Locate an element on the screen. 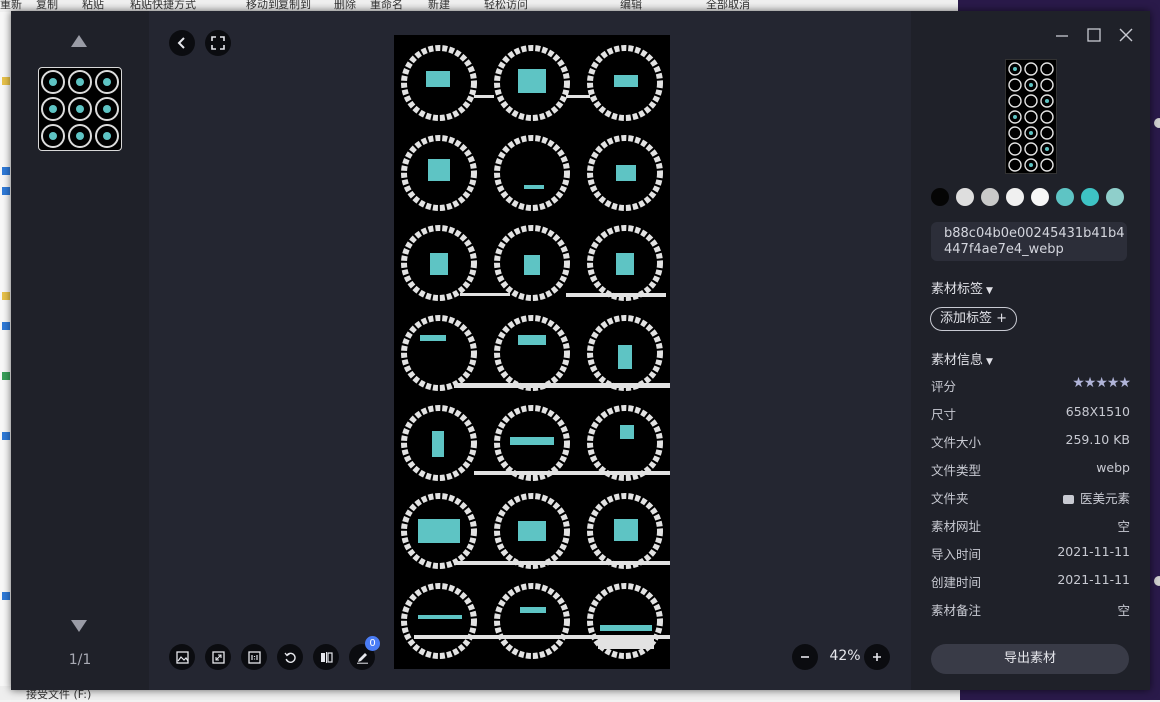  export-button: 导出素材 is located at coordinates (1030, 659).